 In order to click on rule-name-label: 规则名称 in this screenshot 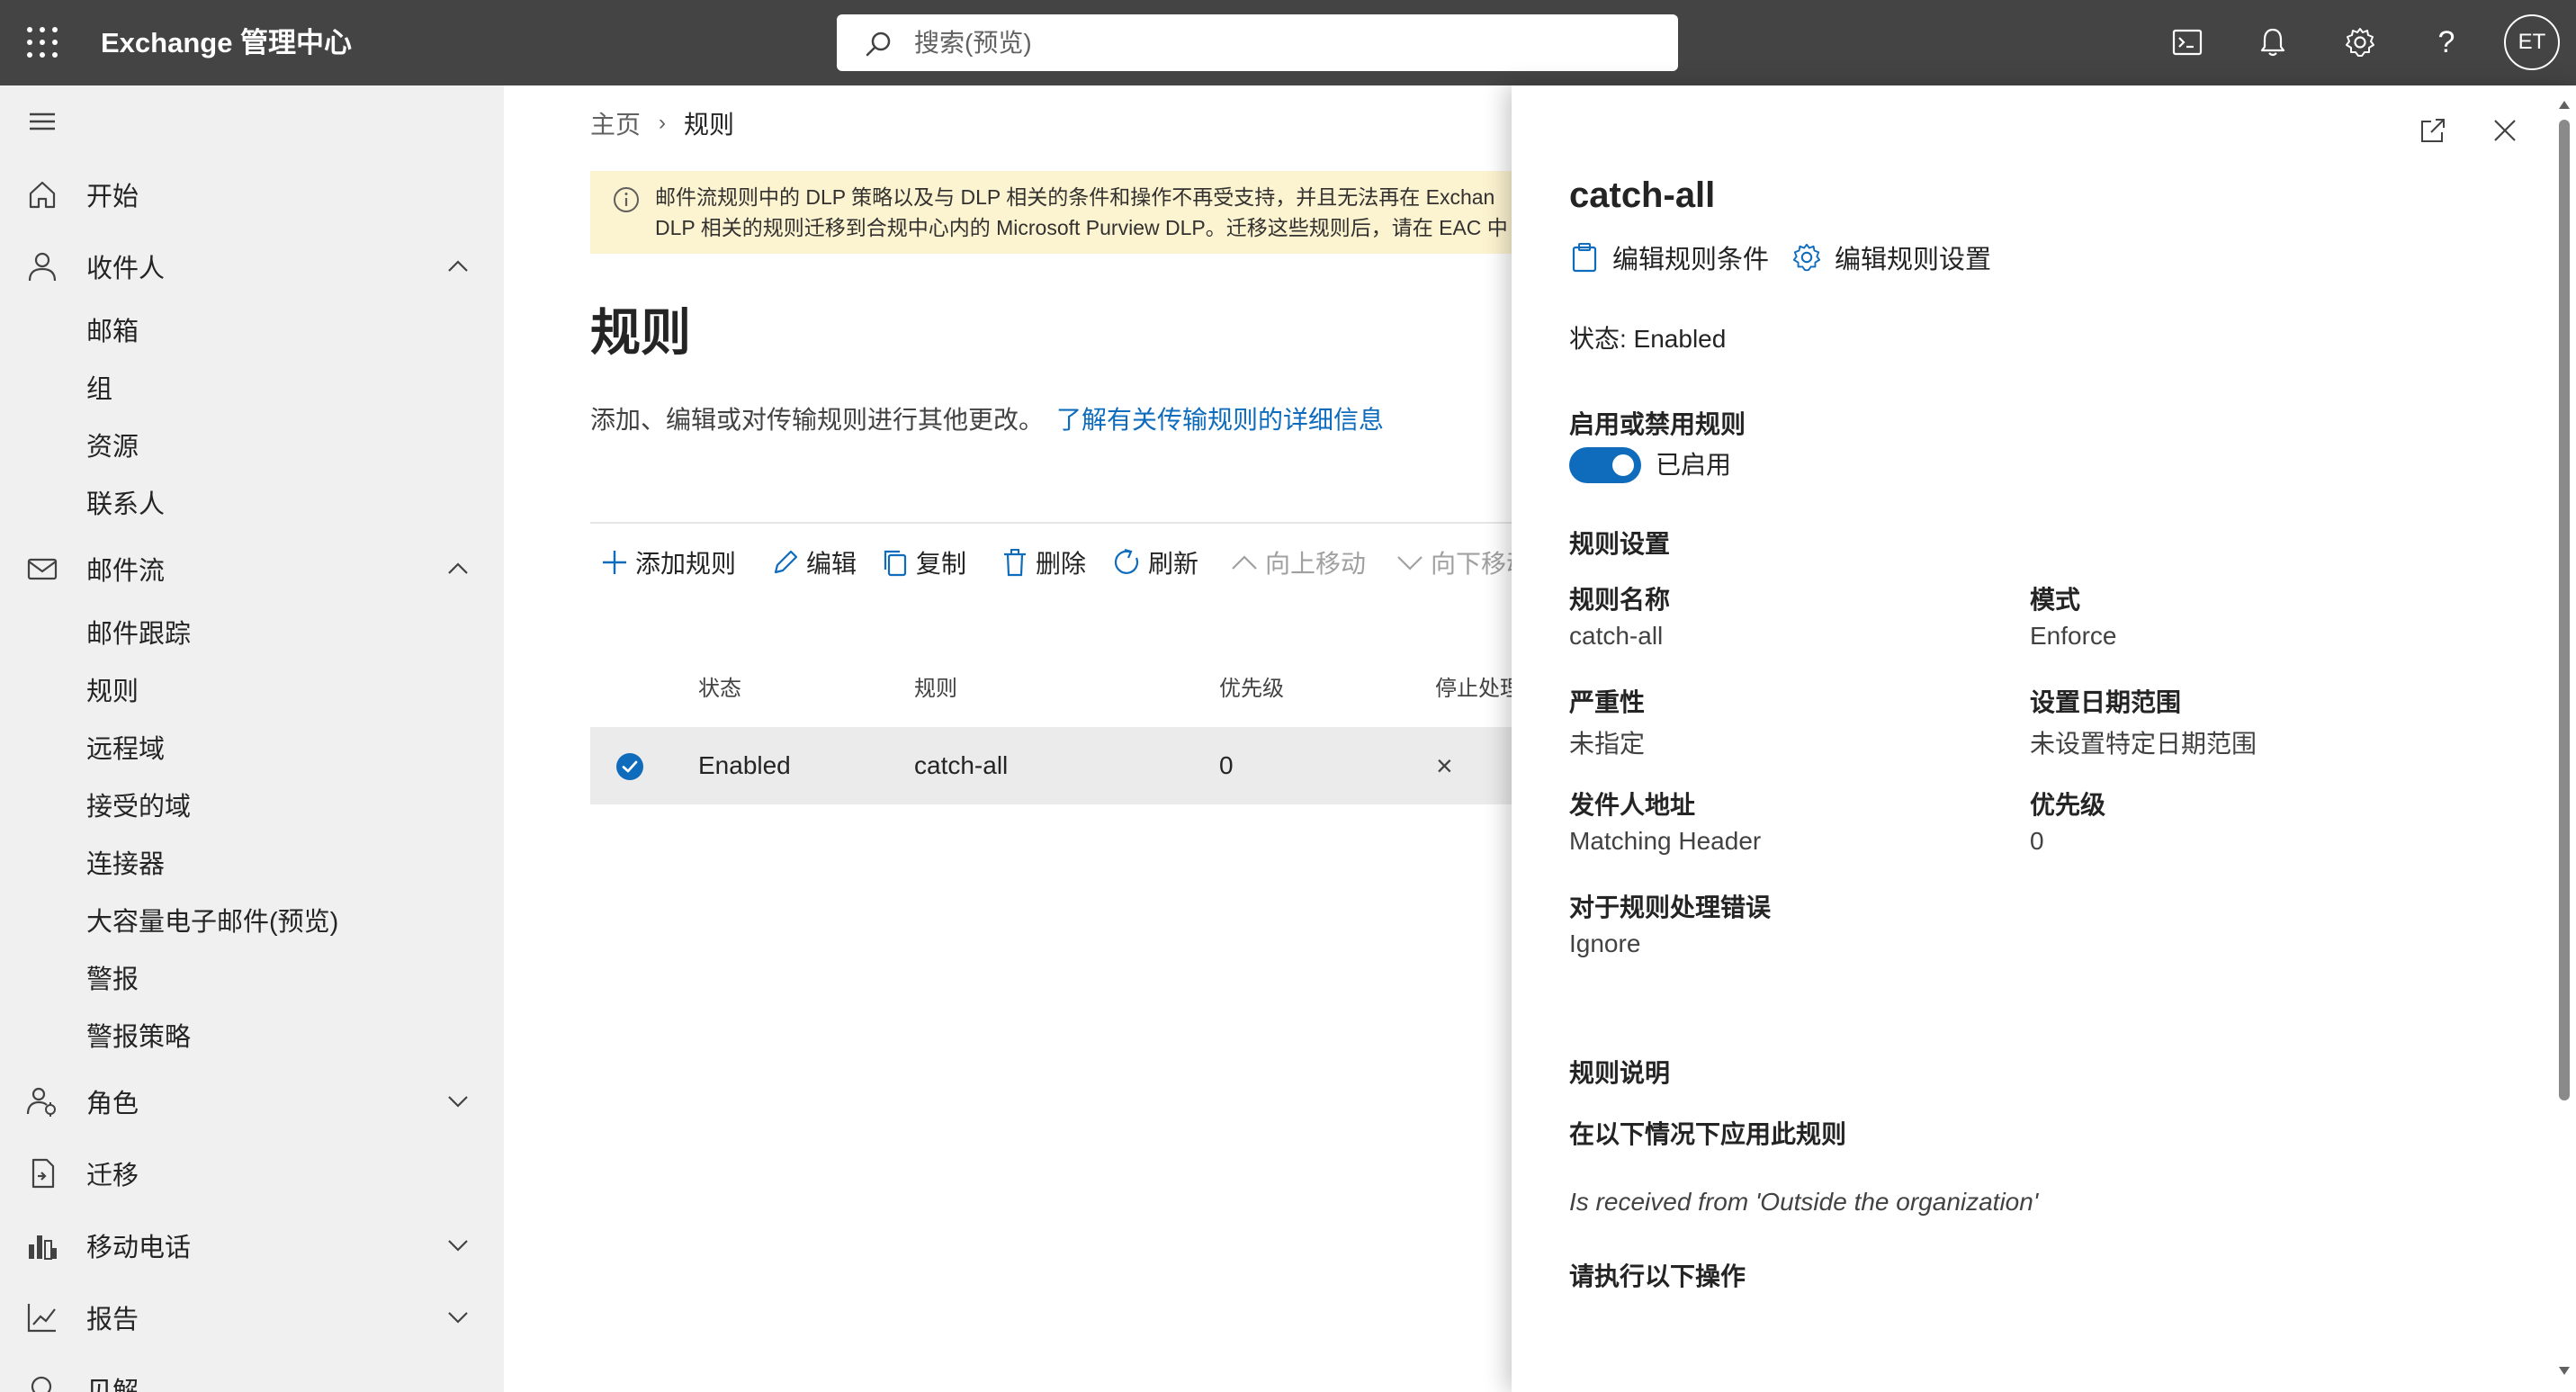, I will do `click(1620, 600)`.